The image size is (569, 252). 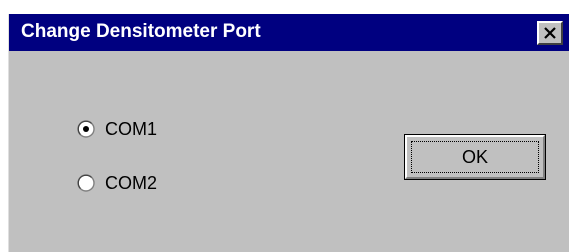 What do you see at coordinates (289, 32) in the screenshot?
I see `title-bar: Change Densitometer Port` at bounding box center [289, 32].